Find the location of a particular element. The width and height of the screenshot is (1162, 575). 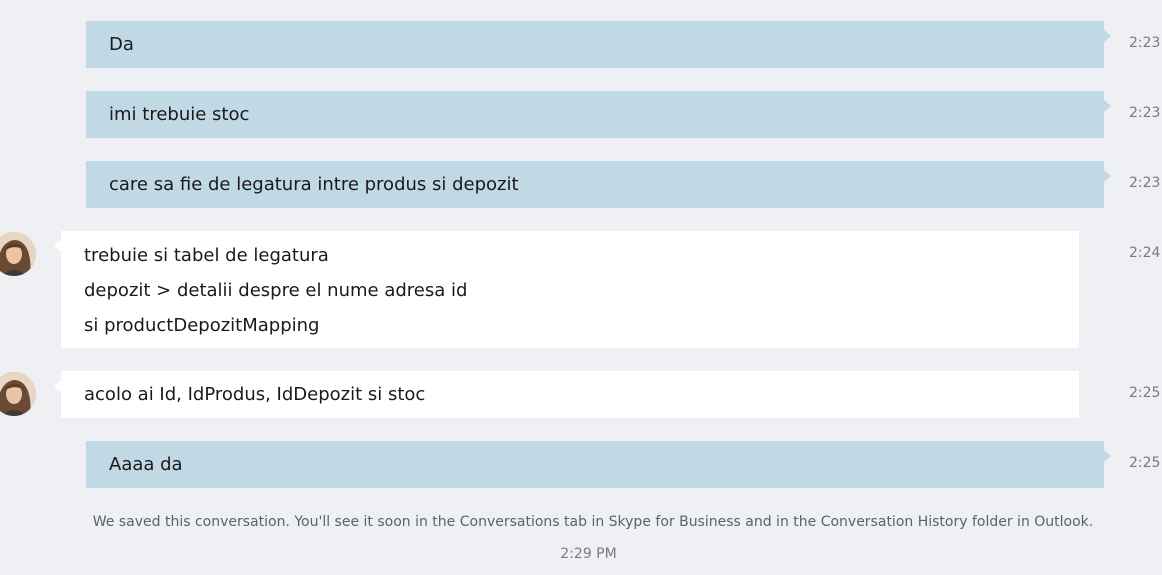

message-text: imi trebuie stoc is located at coordinates (179, 114).